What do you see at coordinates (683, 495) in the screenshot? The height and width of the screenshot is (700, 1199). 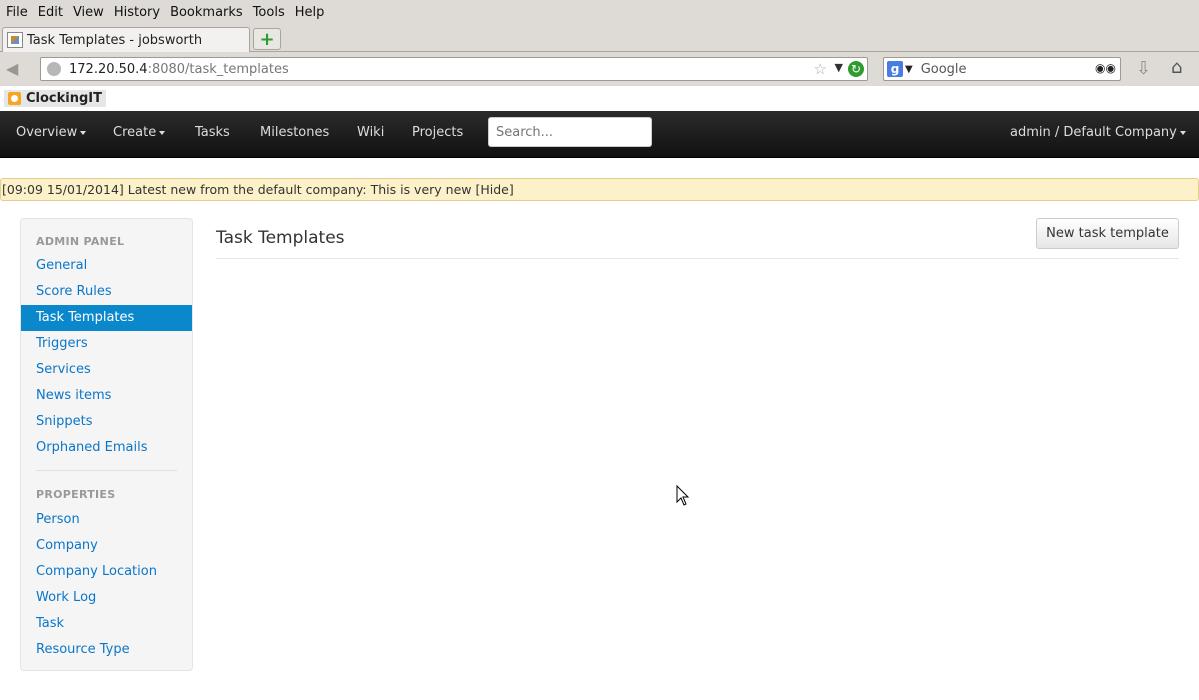 I see `mouse-cursor-icon` at bounding box center [683, 495].